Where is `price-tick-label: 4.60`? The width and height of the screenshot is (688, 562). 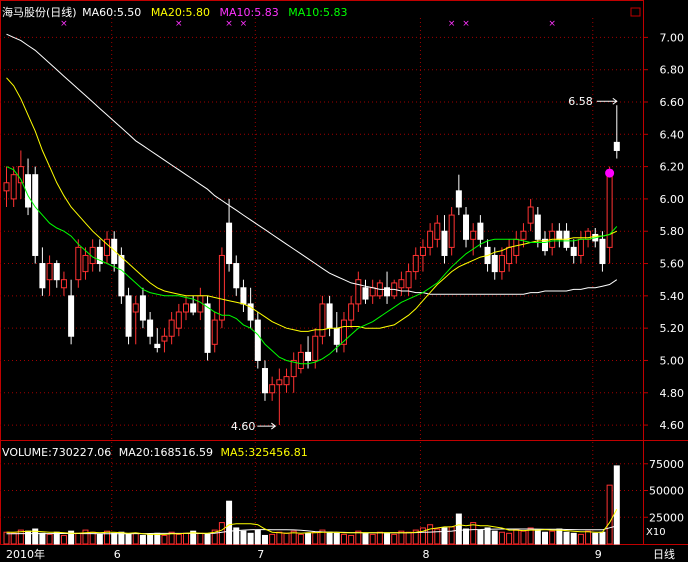
price-tick-label: 4.60 is located at coordinates (672, 425).